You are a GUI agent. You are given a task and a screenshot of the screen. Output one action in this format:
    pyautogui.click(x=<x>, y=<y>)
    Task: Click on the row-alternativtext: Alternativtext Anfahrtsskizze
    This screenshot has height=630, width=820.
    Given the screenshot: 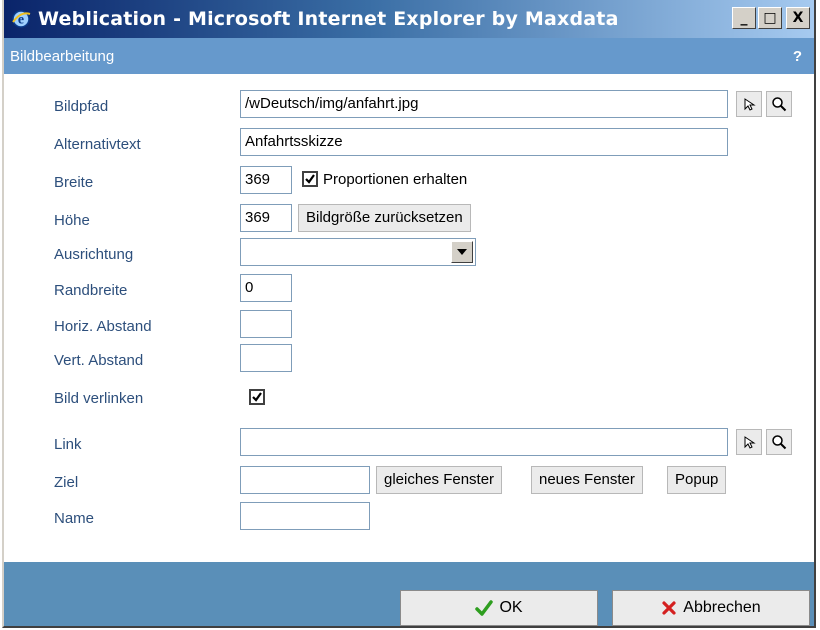 What is the action you would take?
    pyautogui.click(x=409, y=145)
    